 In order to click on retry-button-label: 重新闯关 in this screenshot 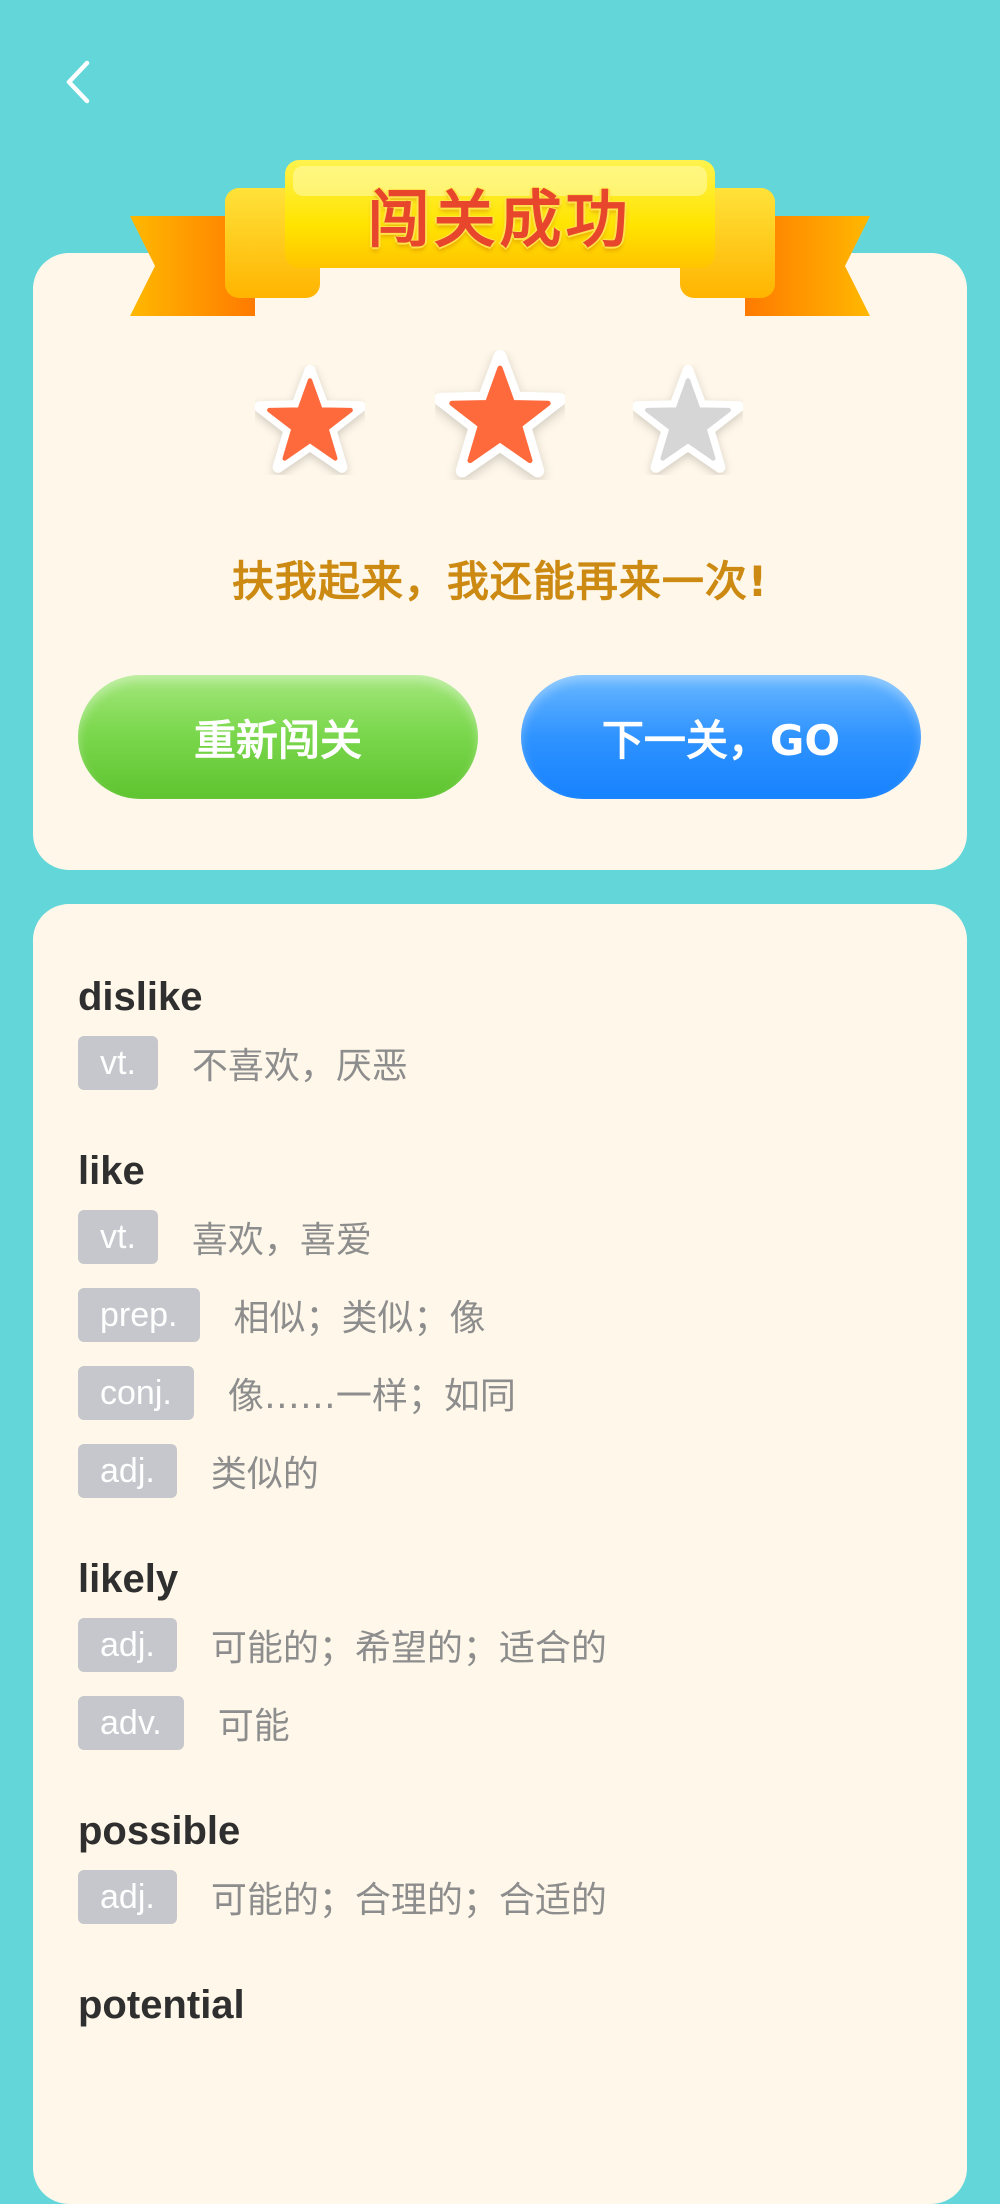, I will do `click(277, 740)`.